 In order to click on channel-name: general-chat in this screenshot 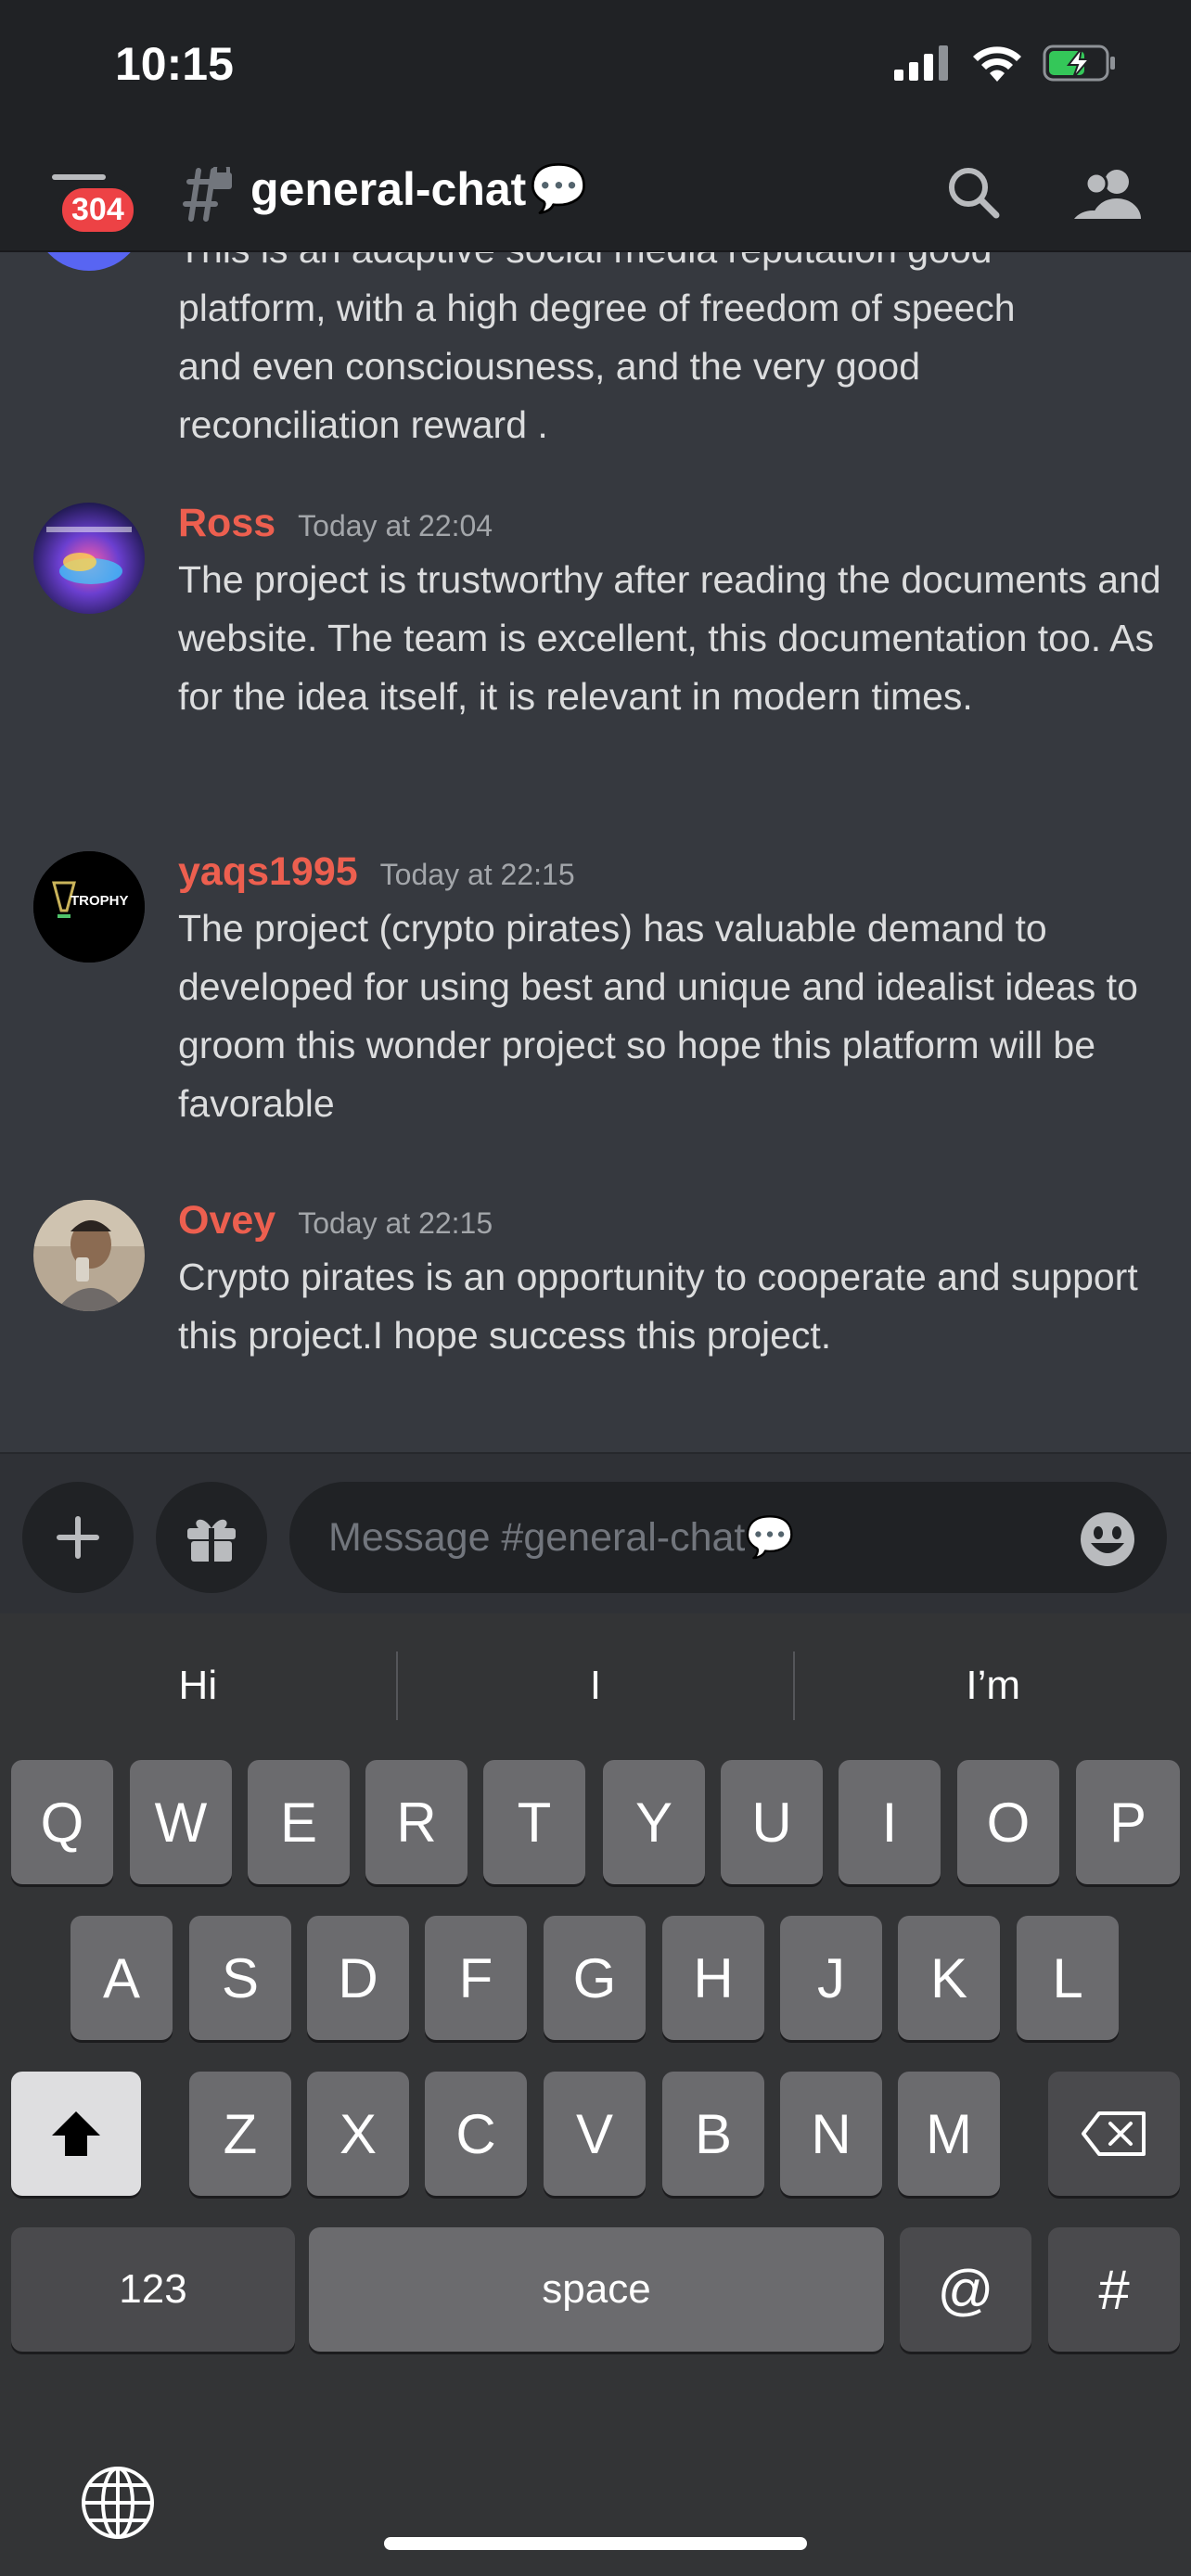, I will do `click(388, 188)`.